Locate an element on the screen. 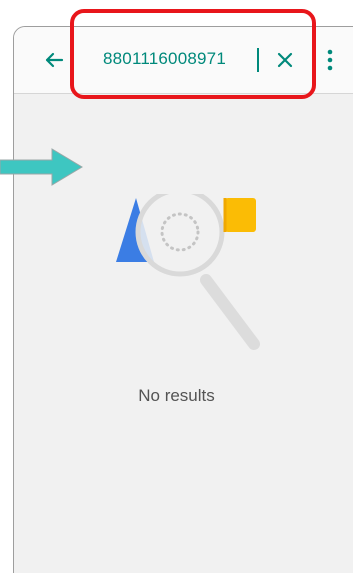 Image resolution: width=353 pixels, height=573 pixels. back-button is located at coordinates (54, 60).